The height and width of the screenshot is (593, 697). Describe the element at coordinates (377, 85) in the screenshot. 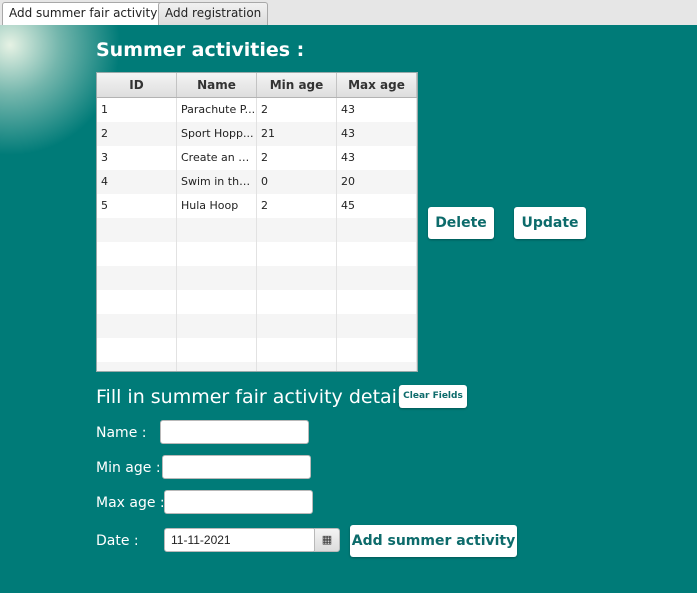

I see `column-header-max-age: Max age` at that location.